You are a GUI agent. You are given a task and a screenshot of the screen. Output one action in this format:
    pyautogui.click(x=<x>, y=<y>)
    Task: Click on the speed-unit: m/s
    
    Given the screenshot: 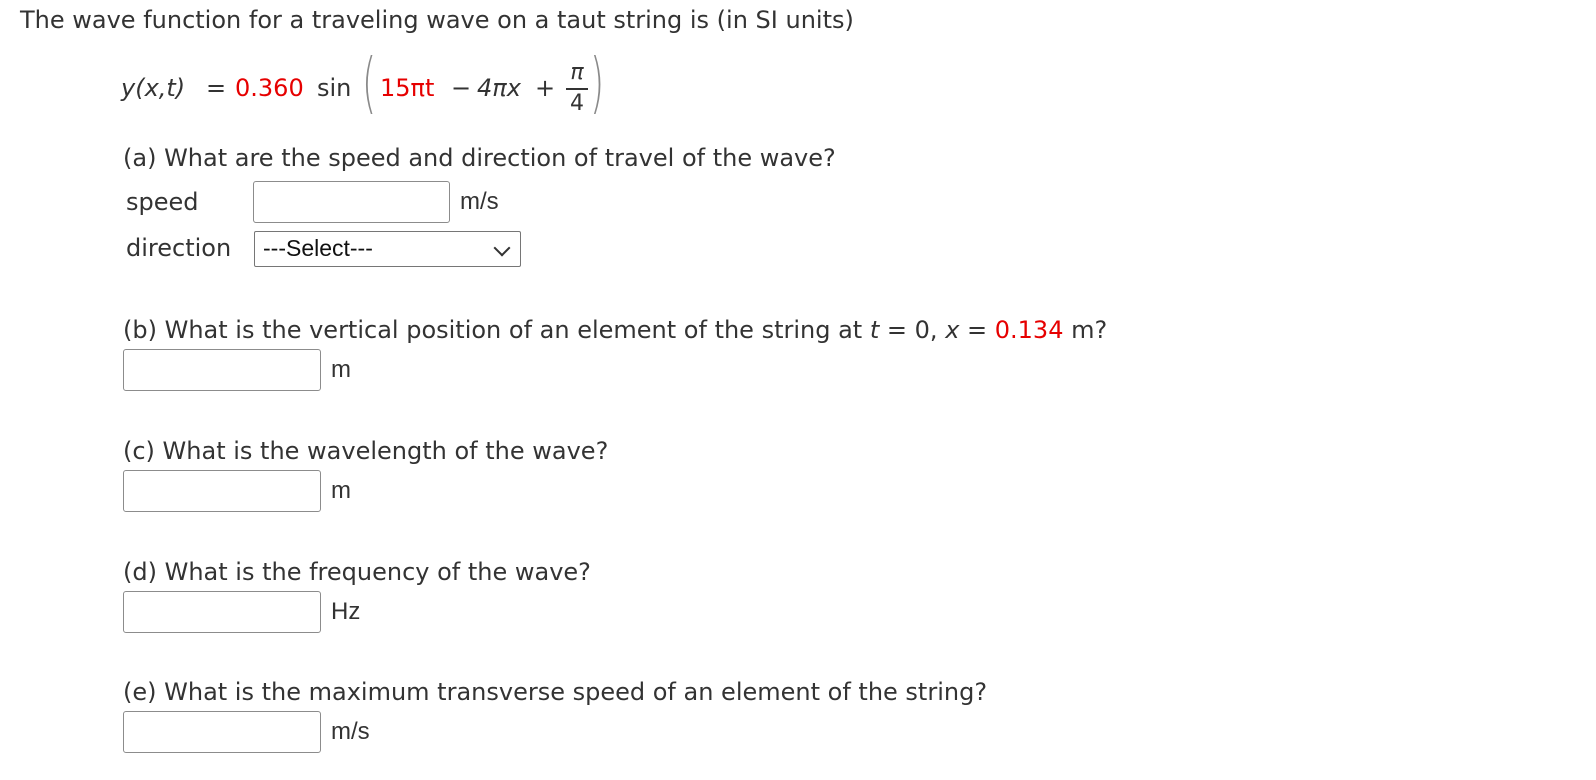 What is the action you would take?
    pyautogui.click(x=479, y=201)
    